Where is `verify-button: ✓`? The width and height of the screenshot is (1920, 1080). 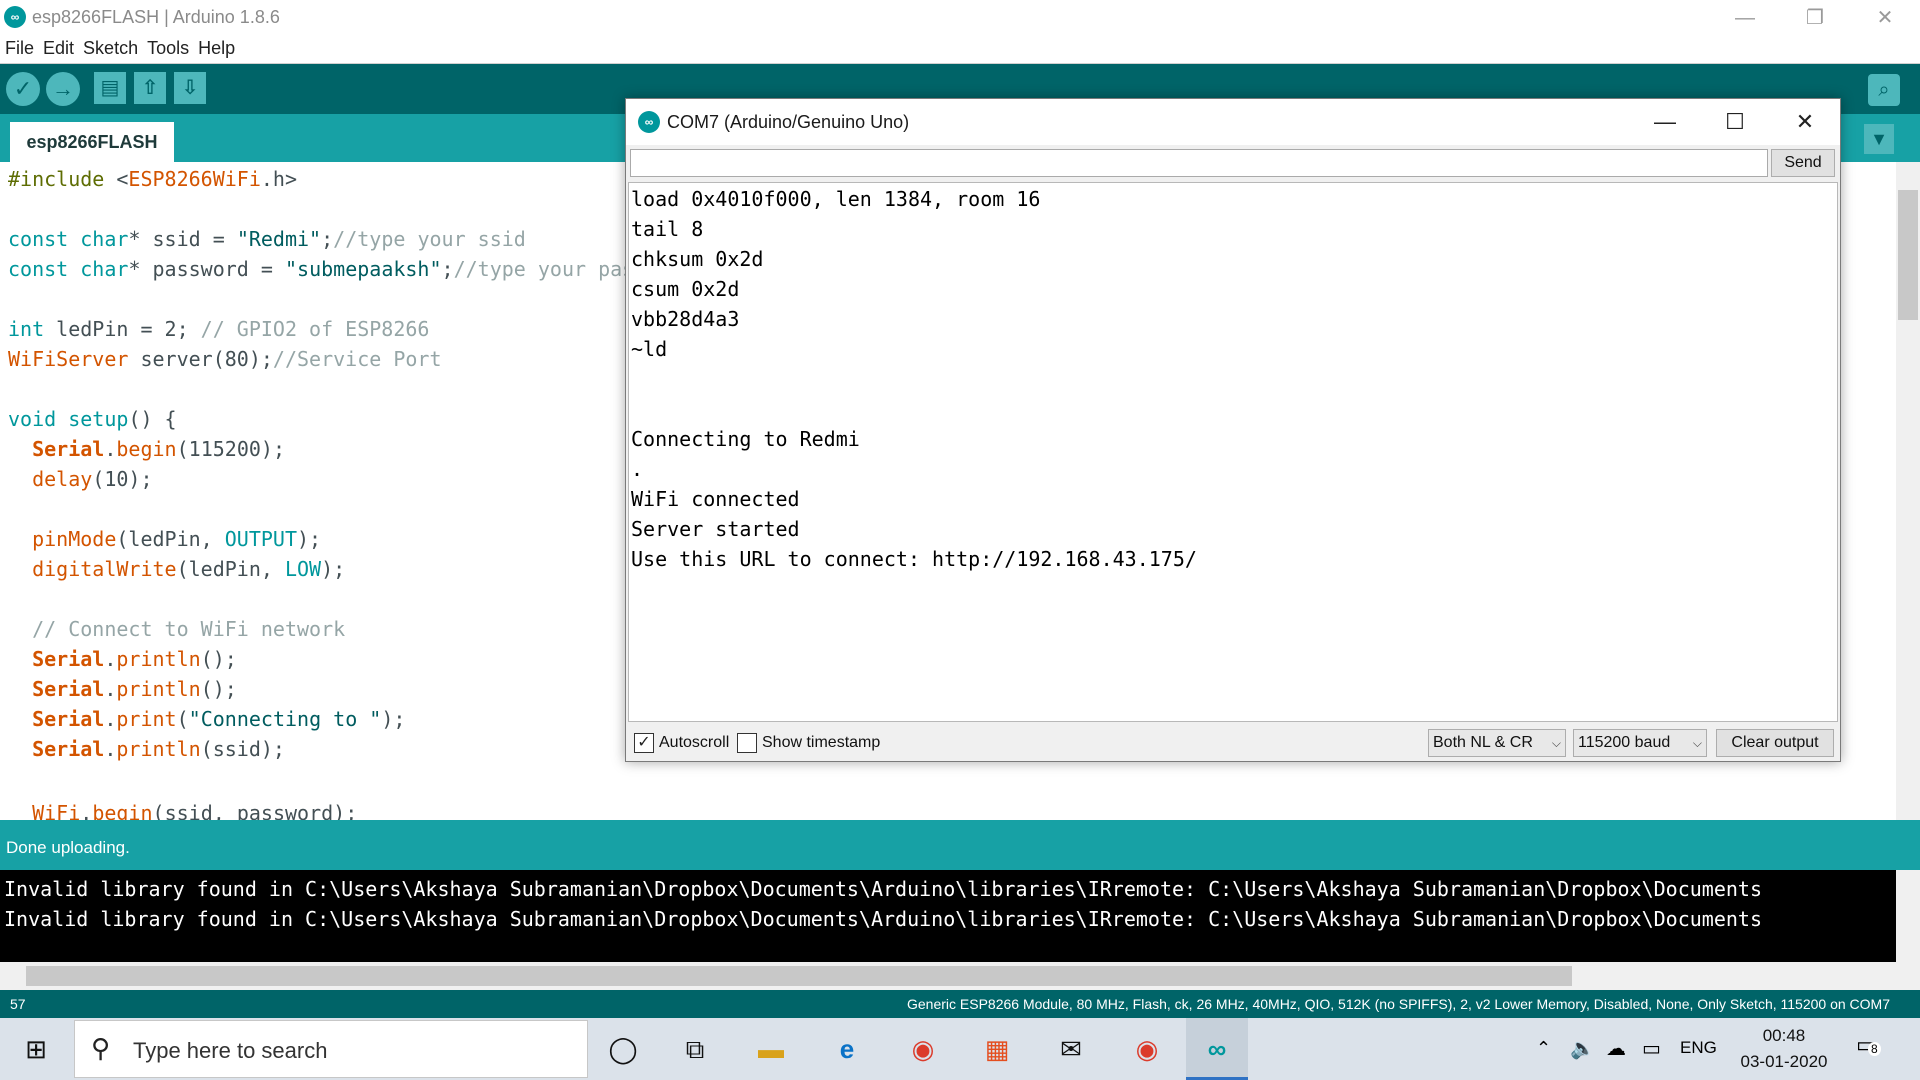
verify-button: ✓ is located at coordinates (23, 89).